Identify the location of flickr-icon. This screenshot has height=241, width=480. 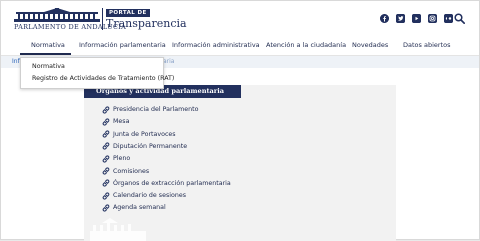
(448, 18).